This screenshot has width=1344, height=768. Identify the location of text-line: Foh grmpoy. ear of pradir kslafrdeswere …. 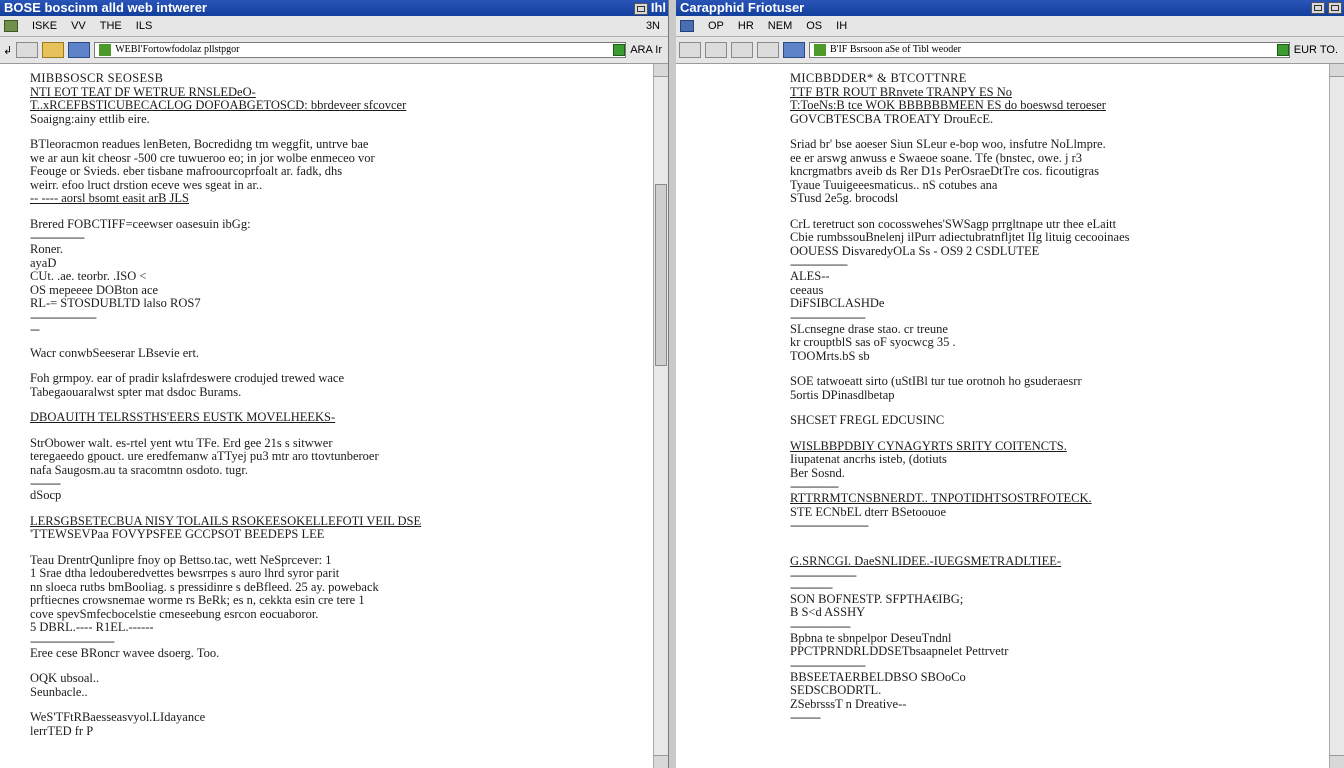
(187, 378).